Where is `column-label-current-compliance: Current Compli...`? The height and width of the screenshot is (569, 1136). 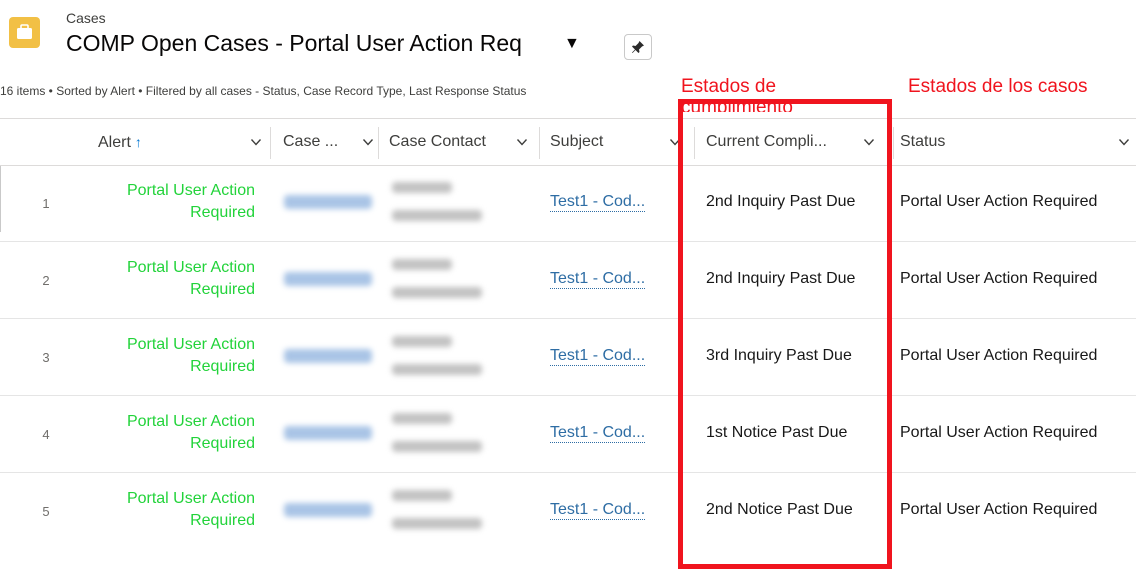
column-label-current-compliance: Current Compli... is located at coordinates (766, 141).